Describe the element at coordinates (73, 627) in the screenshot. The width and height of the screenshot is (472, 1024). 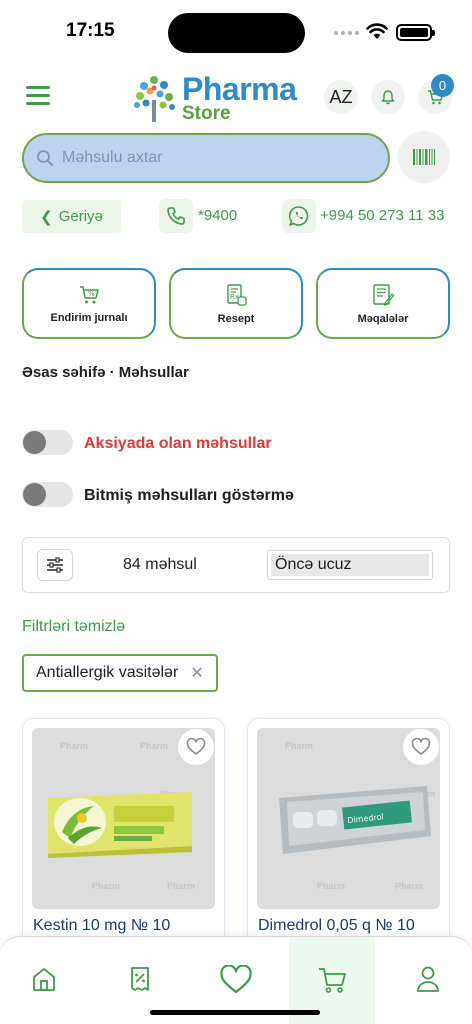
I see `clear-filters-link: Filtrləri təmizlə` at that location.